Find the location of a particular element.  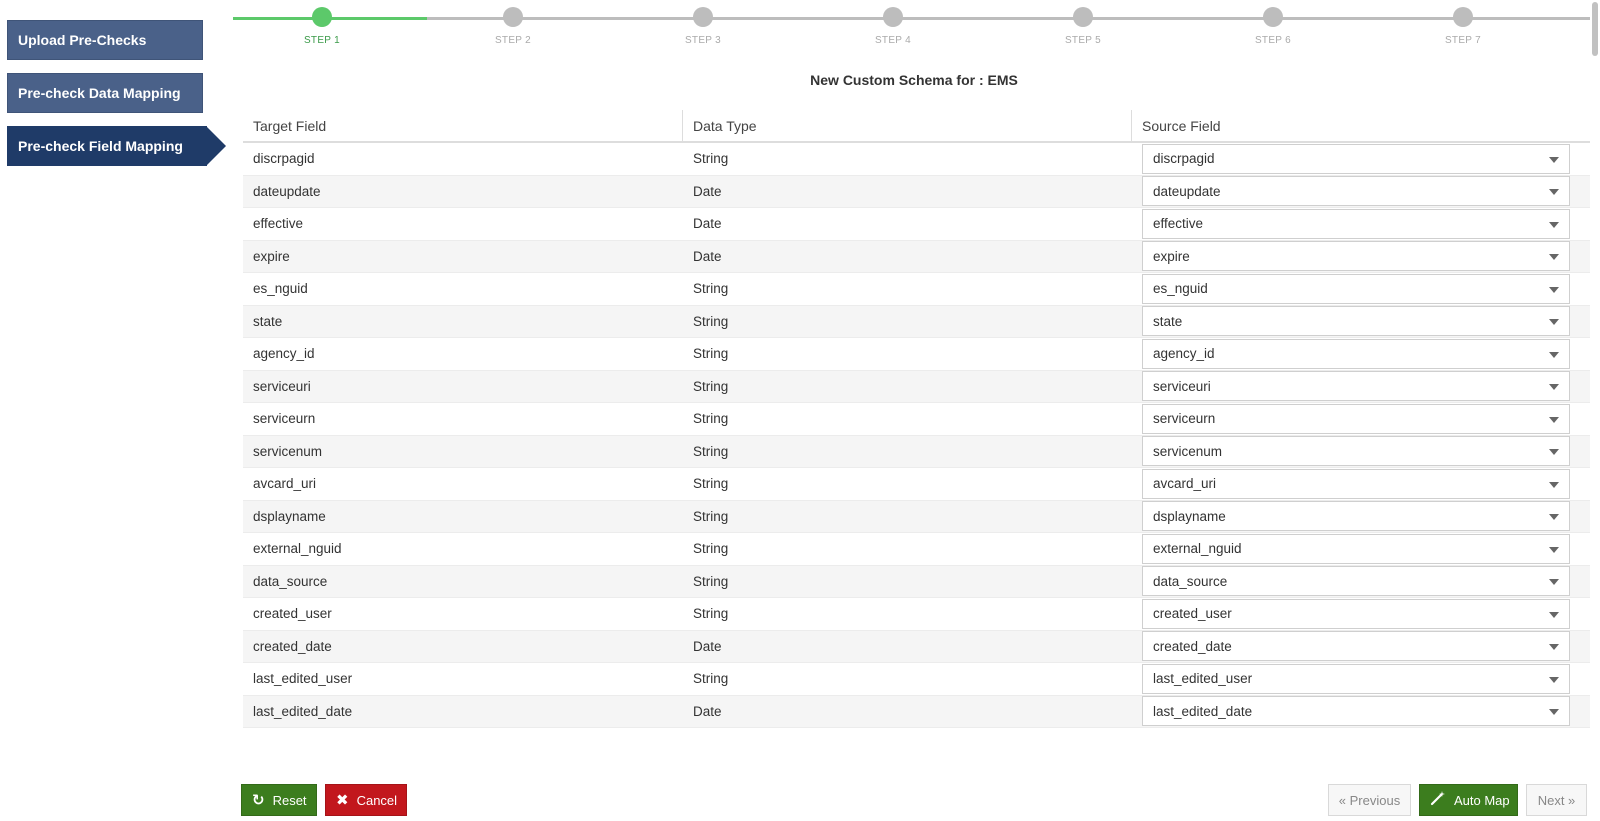

source-field-select: agency_id is located at coordinates (1356, 353).